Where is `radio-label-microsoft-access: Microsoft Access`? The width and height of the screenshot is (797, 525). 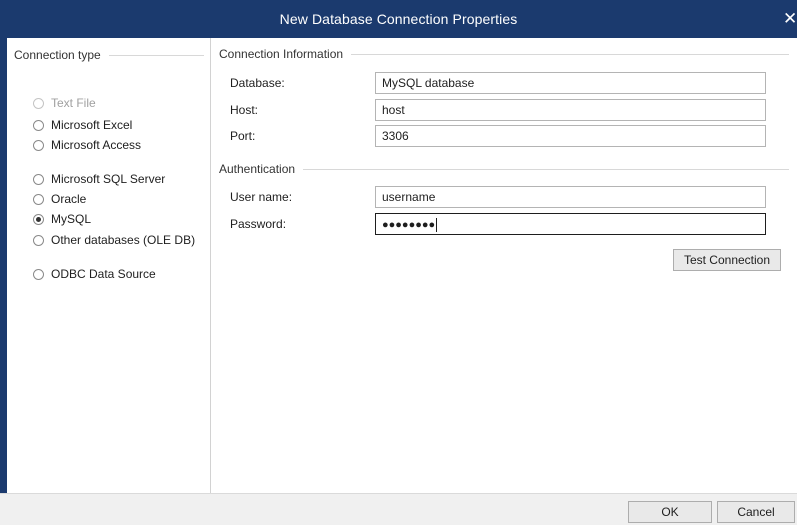 radio-label-microsoft-access: Microsoft Access is located at coordinates (96, 145).